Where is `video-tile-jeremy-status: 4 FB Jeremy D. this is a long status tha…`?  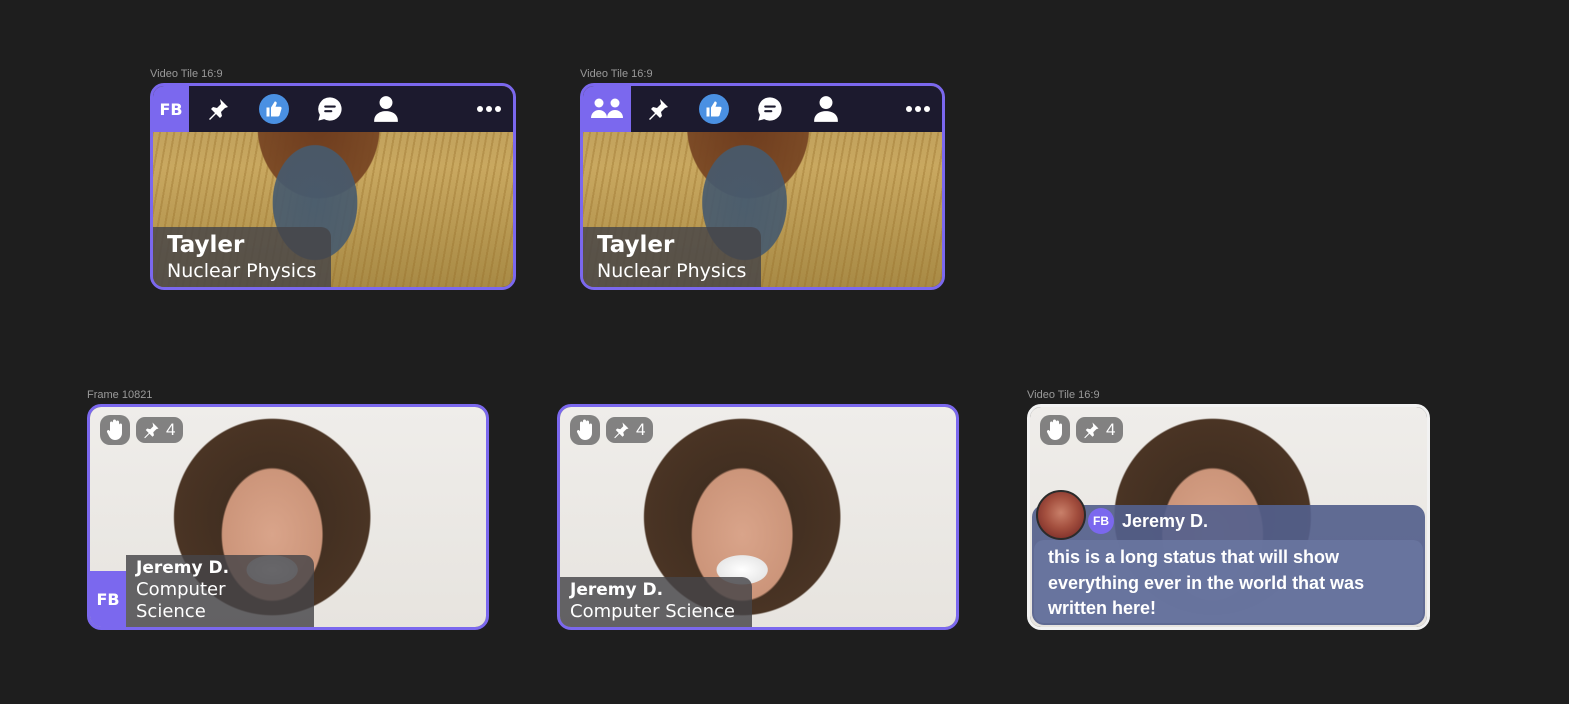 video-tile-jeremy-status: 4 FB Jeremy D. this is a long status tha… is located at coordinates (1228, 517).